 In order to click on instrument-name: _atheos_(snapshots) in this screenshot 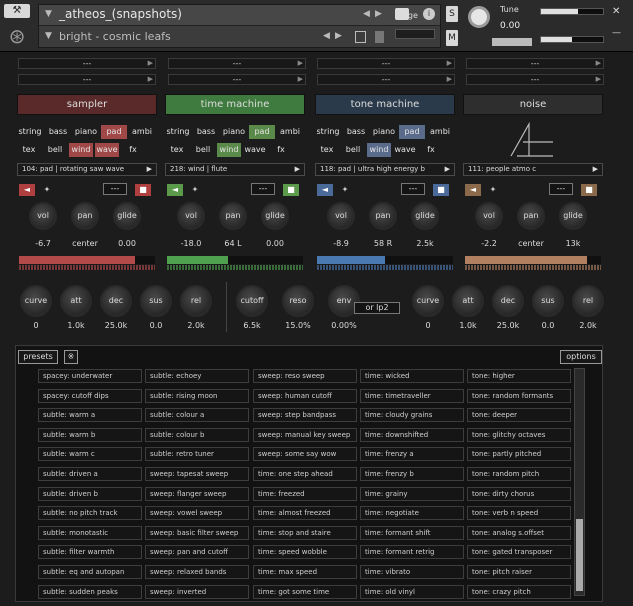, I will do `click(120, 14)`.